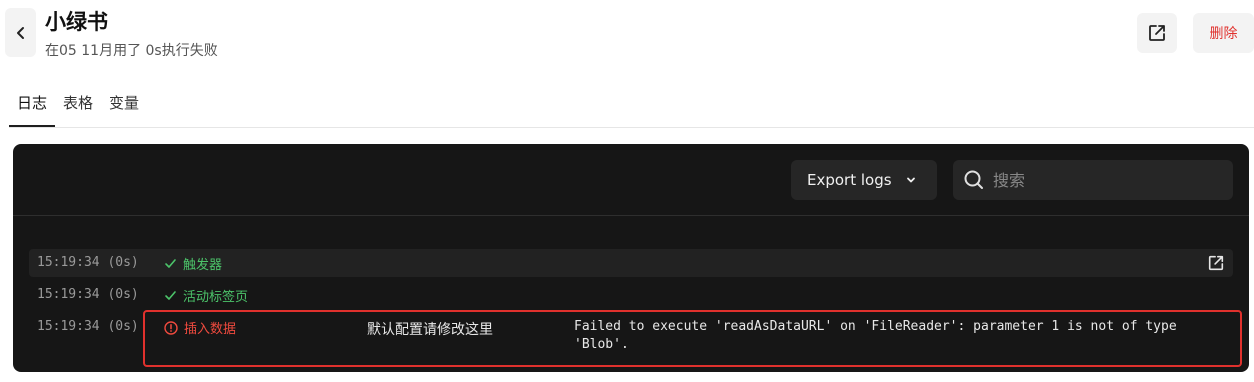  I want to click on chevron-down-icon, so click(911, 180).